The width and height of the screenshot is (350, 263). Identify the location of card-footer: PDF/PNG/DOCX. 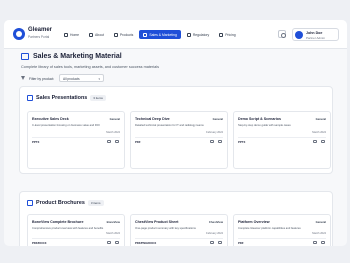
(179, 241).